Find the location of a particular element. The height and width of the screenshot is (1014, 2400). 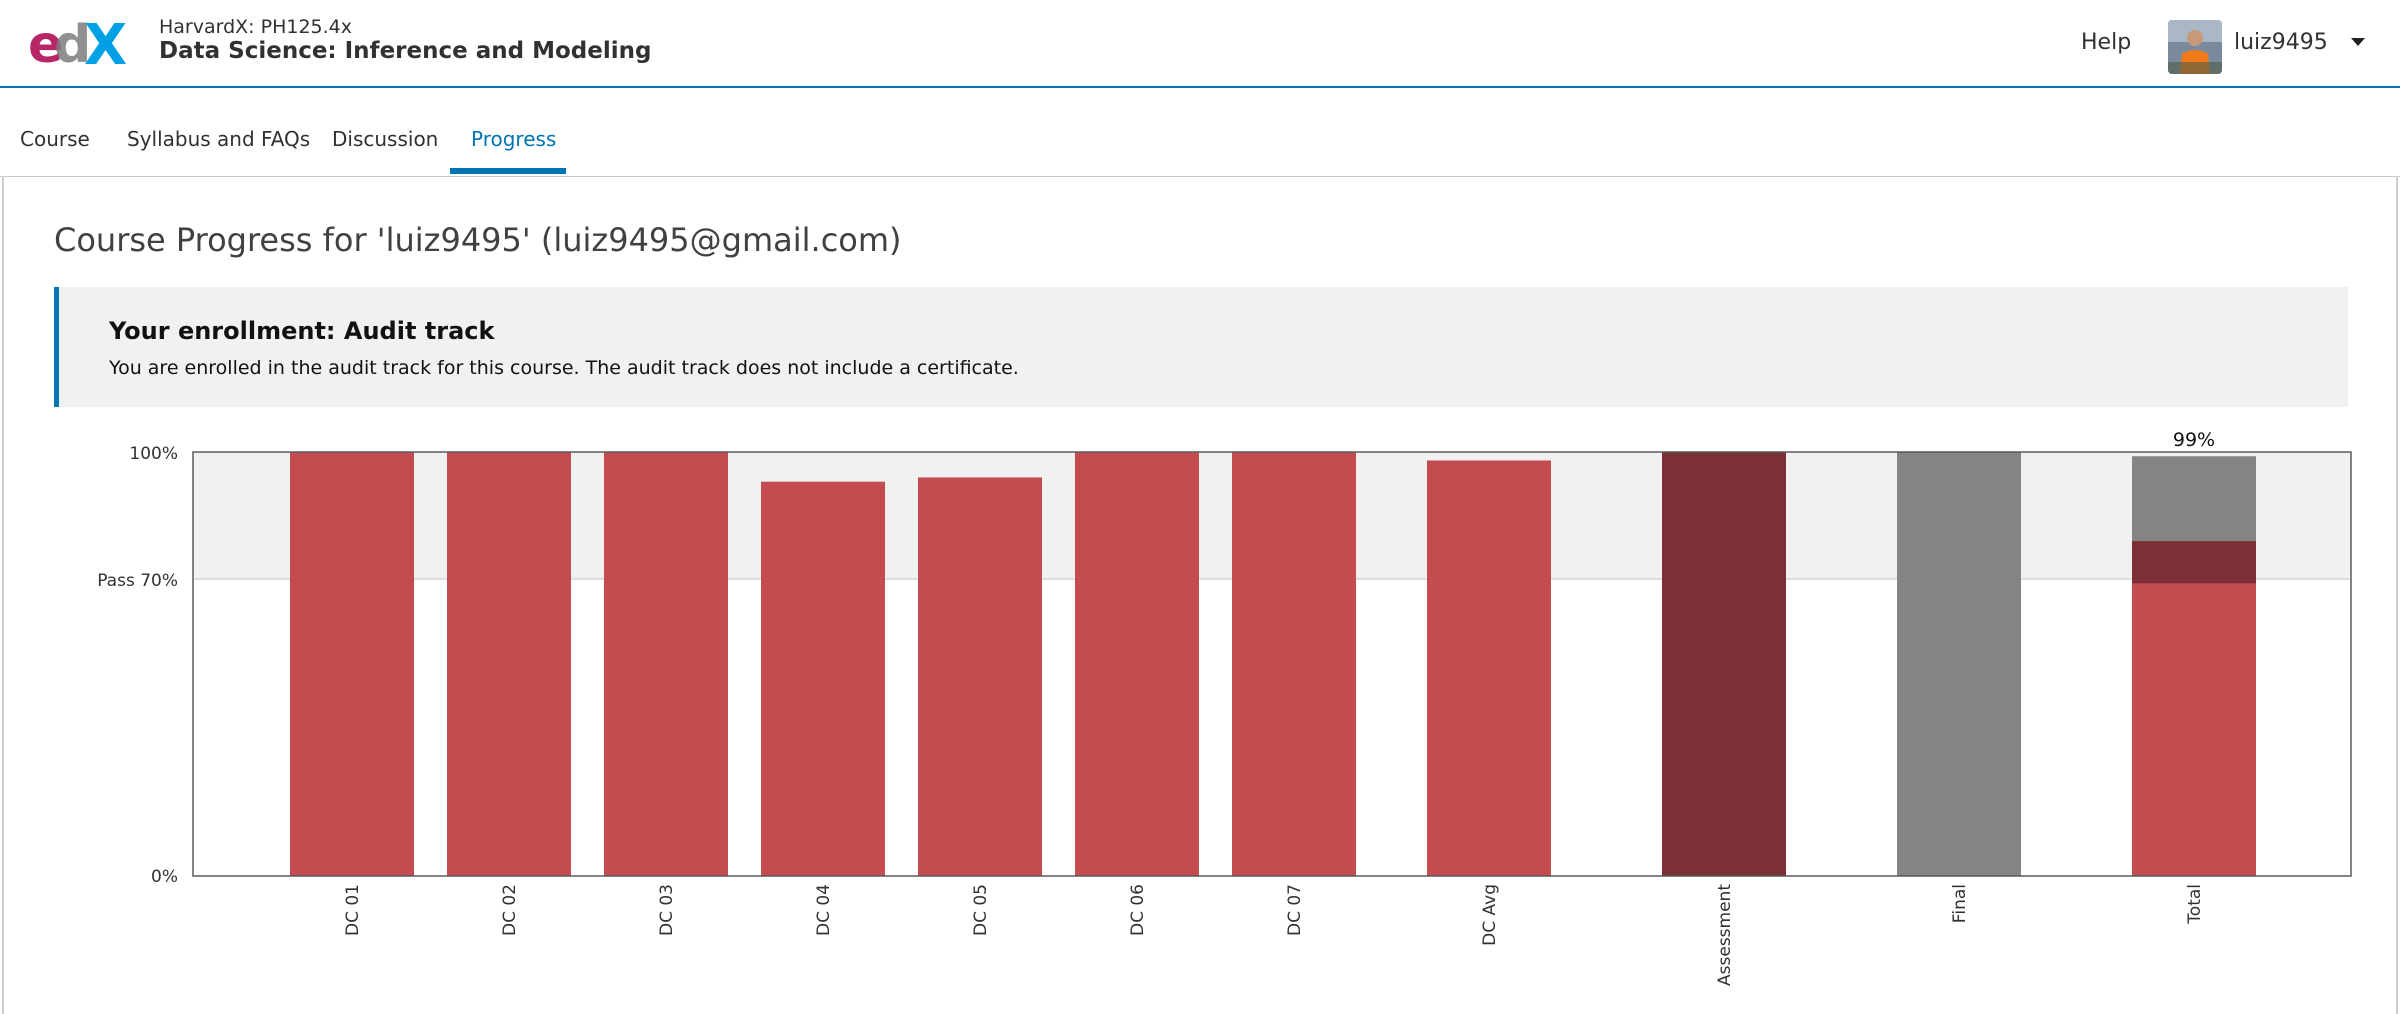

x-tick-dc-07: DC 07 is located at coordinates (1295, 910).